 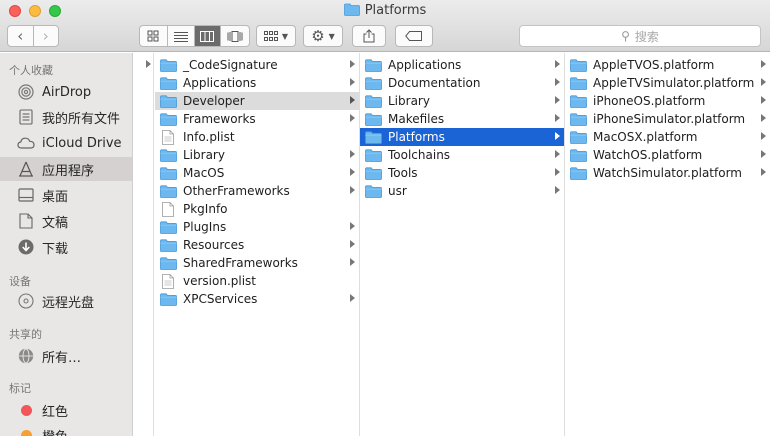 I want to click on list-item: OtherFrameworks, so click(x=257, y=191).